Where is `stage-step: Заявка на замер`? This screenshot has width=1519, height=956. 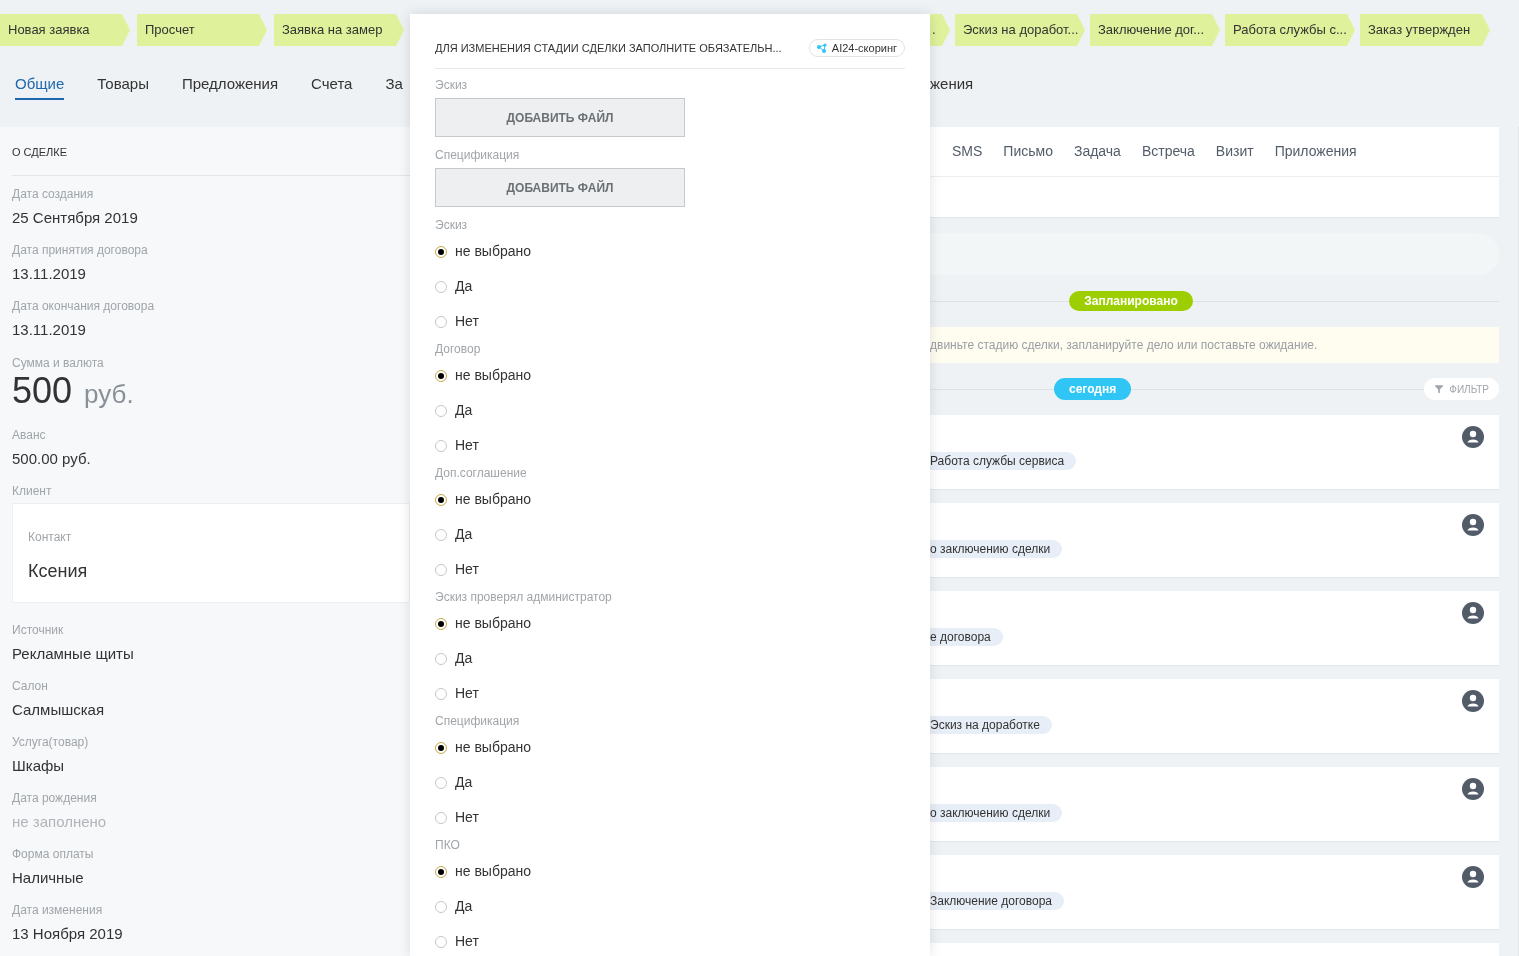 stage-step: Заявка на замер is located at coordinates (339, 30).